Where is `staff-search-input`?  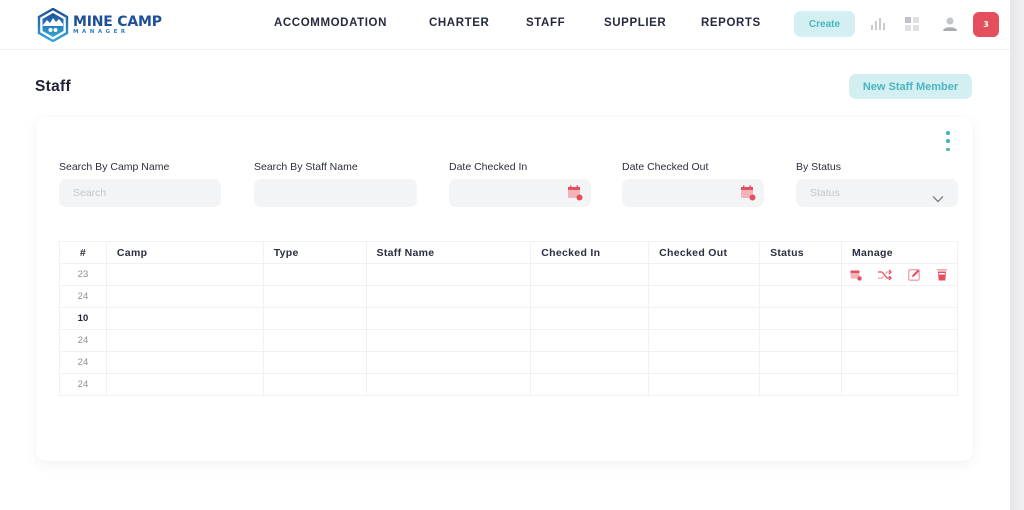
staff-search-input is located at coordinates (342, 193).